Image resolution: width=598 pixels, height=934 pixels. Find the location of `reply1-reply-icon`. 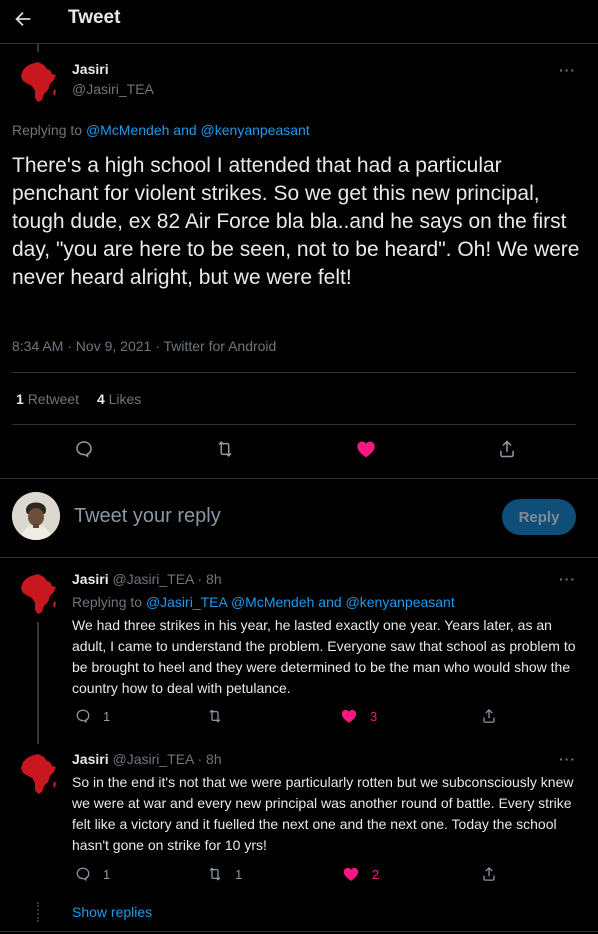

reply1-reply-icon is located at coordinates (83, 716).